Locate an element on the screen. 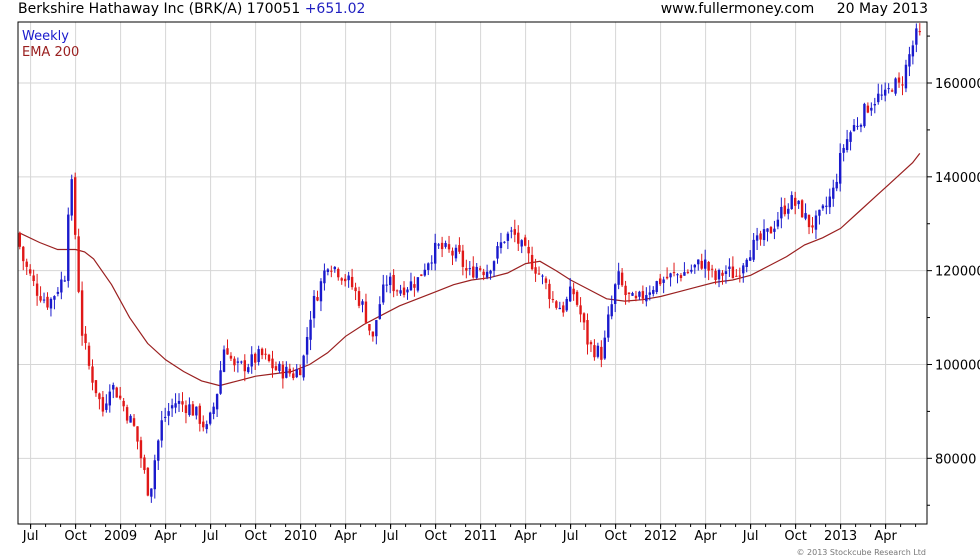 Image resolution: width=980 pixels, height=560 pixels. x-tick-label: Jul is located at coordinates (30, 536).